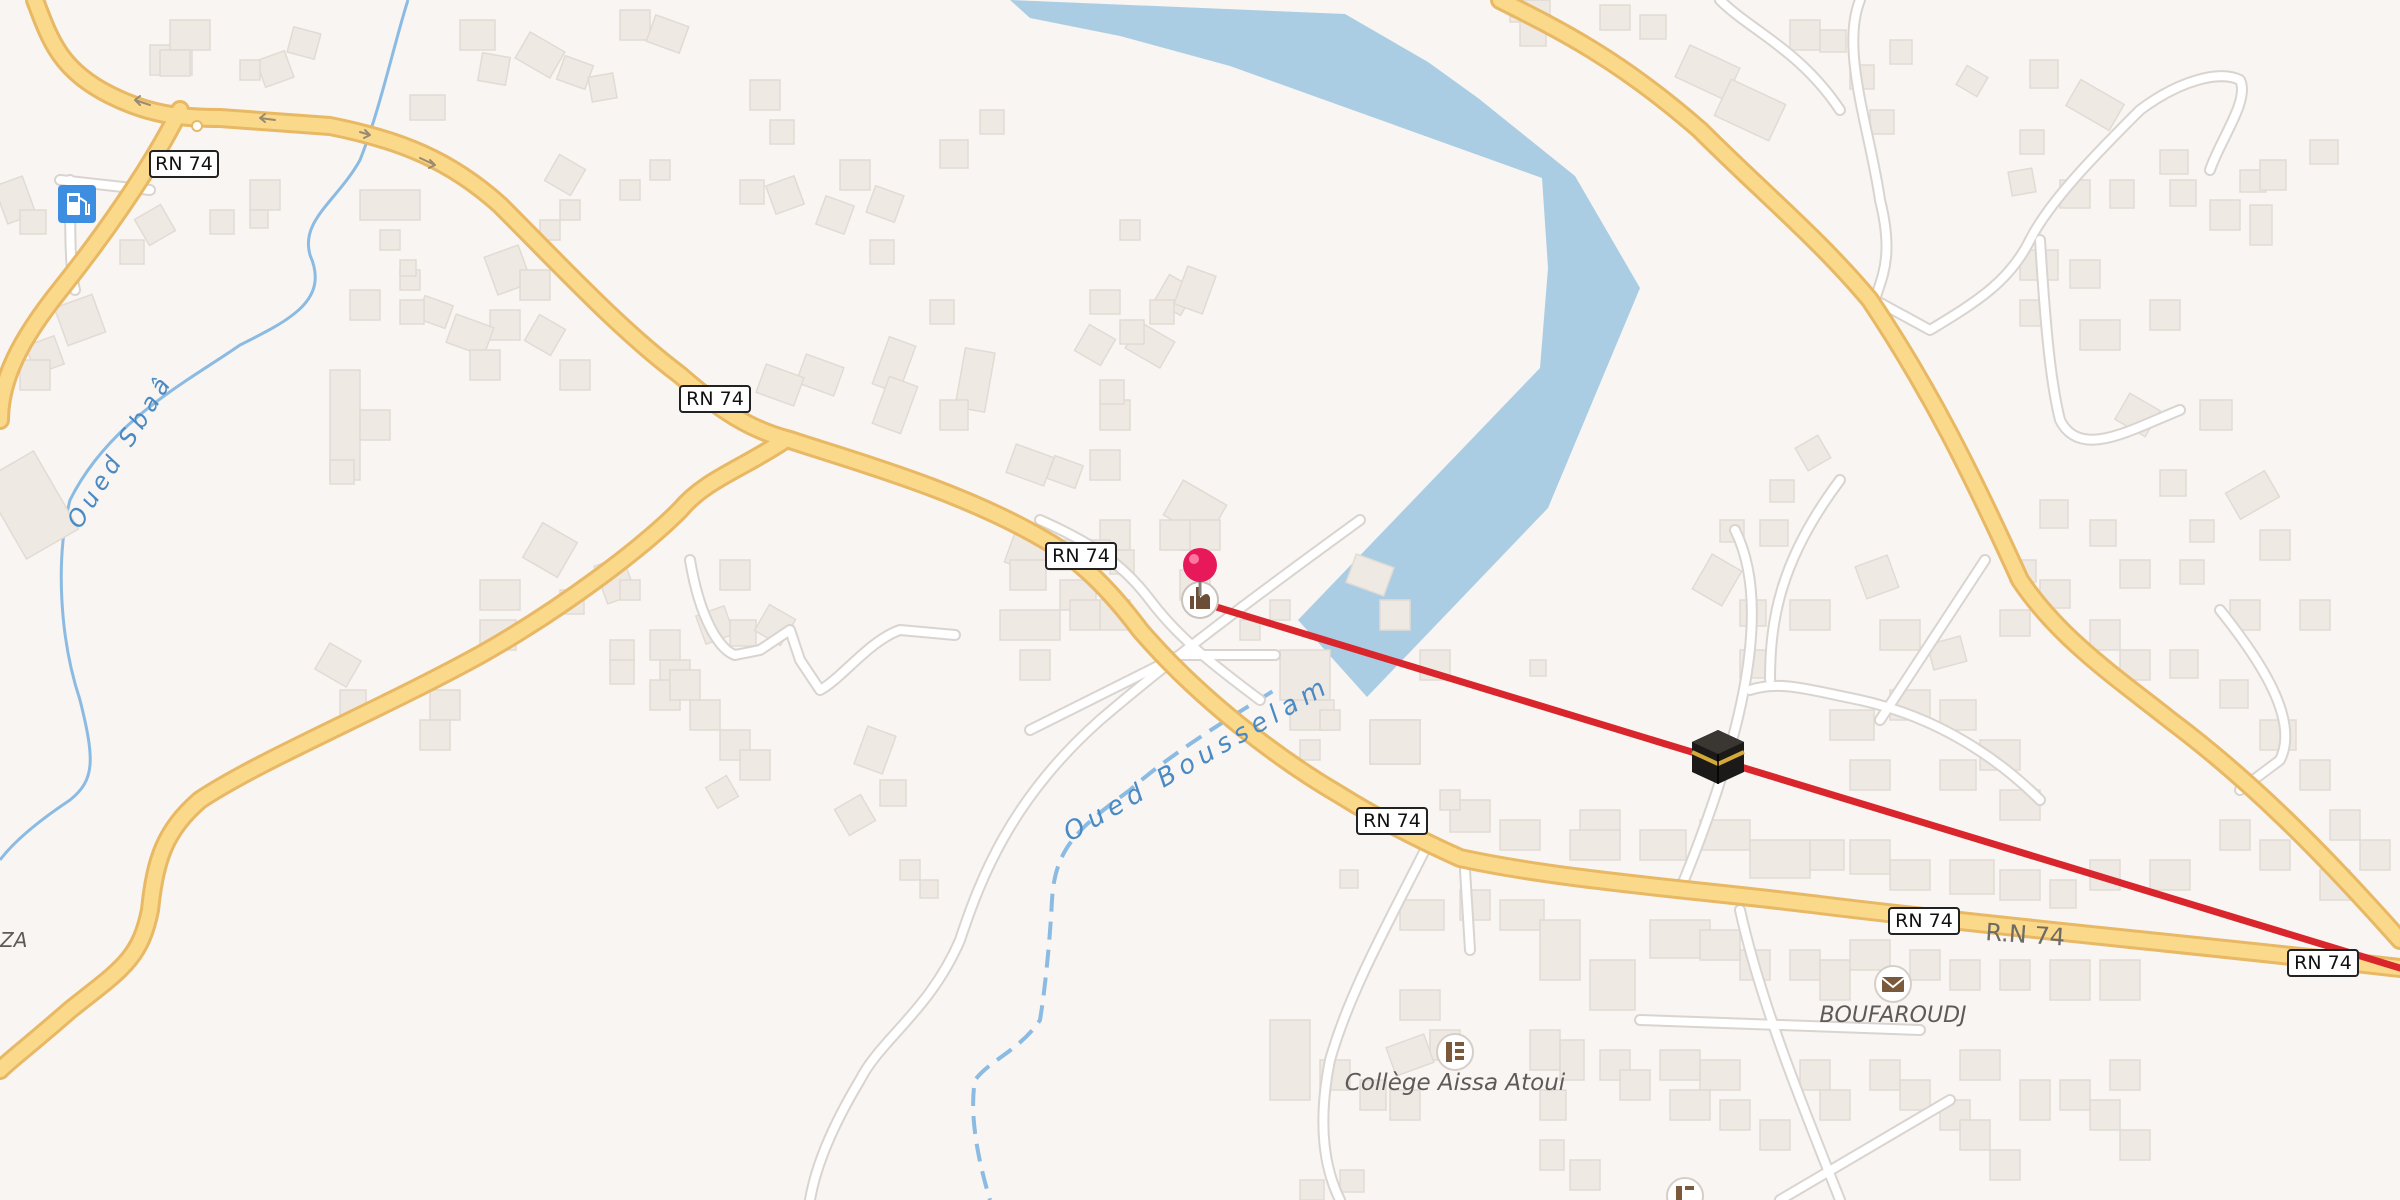 Image resolution: width=2400 pixels, height=1200 pixels. What do you see at coordinates (1455, 1083) in the screenshot?
I see `place-label-college: Collège Aissa Atoui` at bounding box center [1455, 1083].